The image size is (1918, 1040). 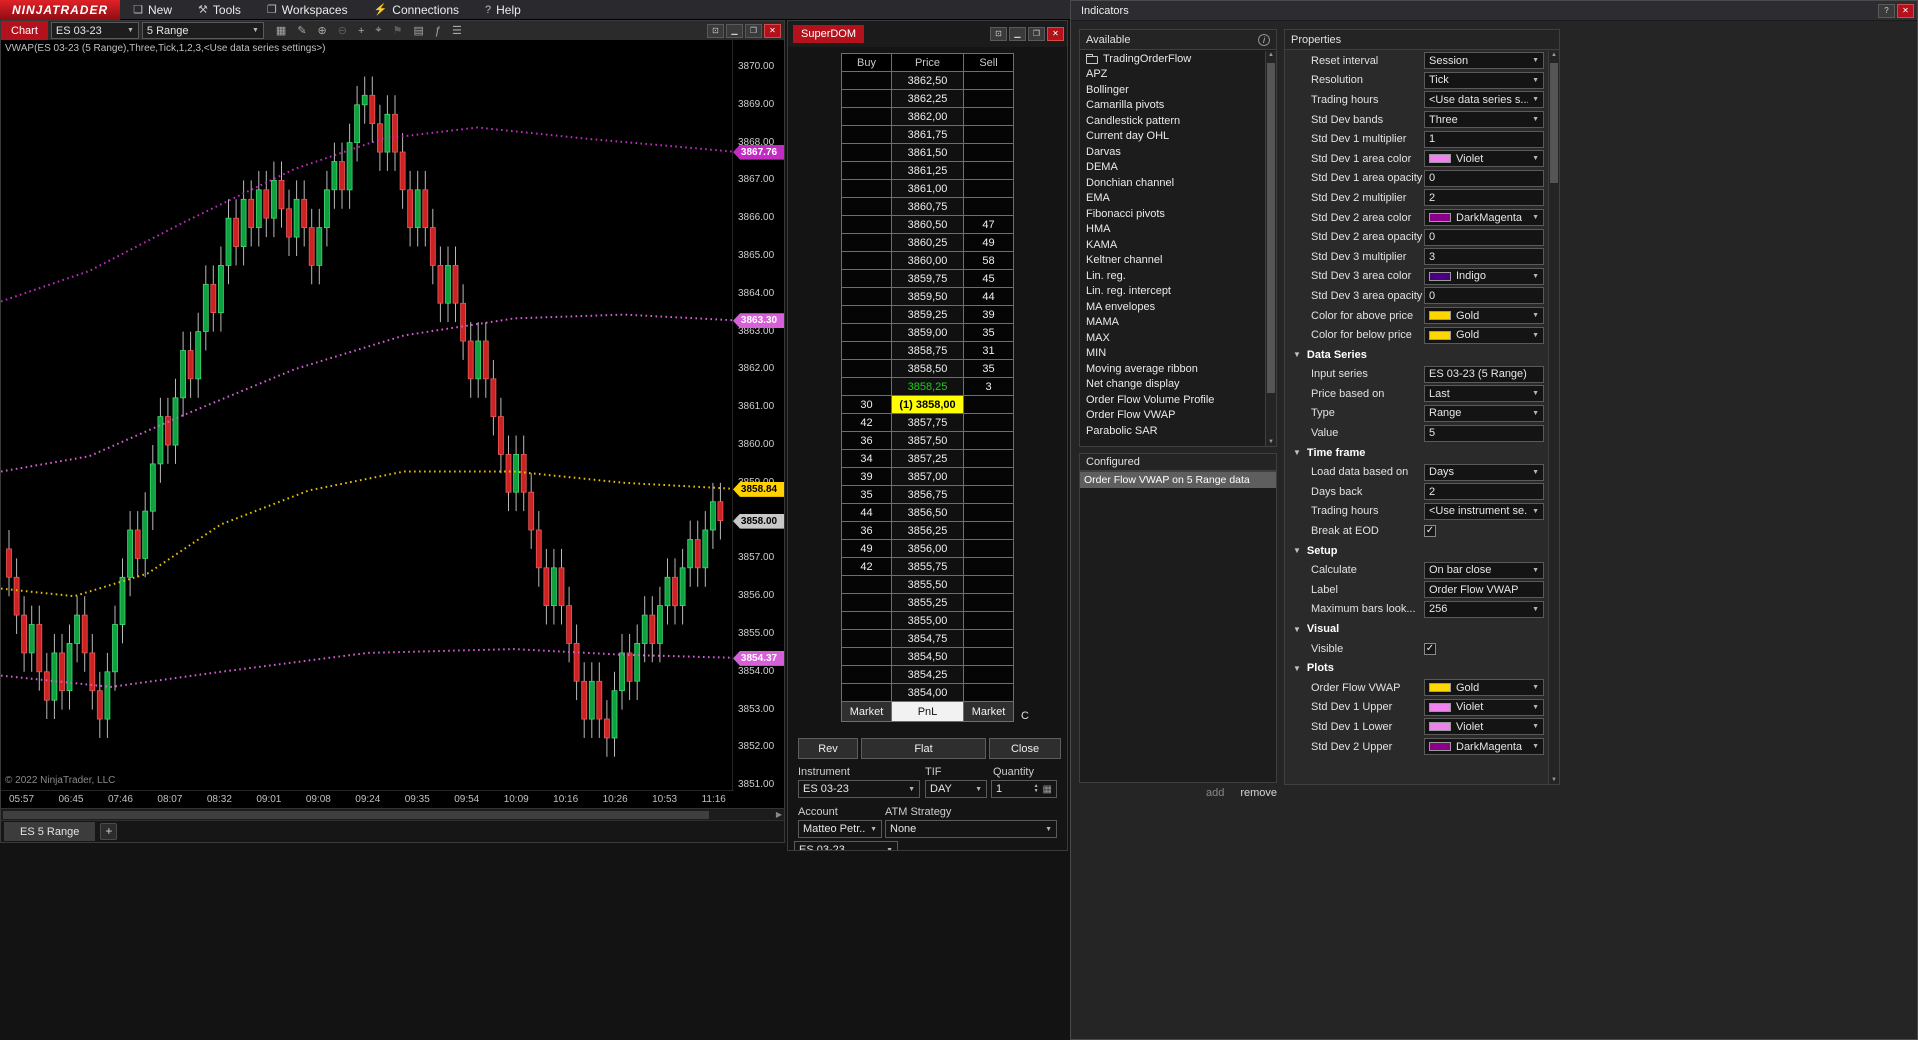 What do you see at coordinates (989, 297) in the screenshot?
I see `dom-sell-cell: 44` at bounding box center [989, 297].